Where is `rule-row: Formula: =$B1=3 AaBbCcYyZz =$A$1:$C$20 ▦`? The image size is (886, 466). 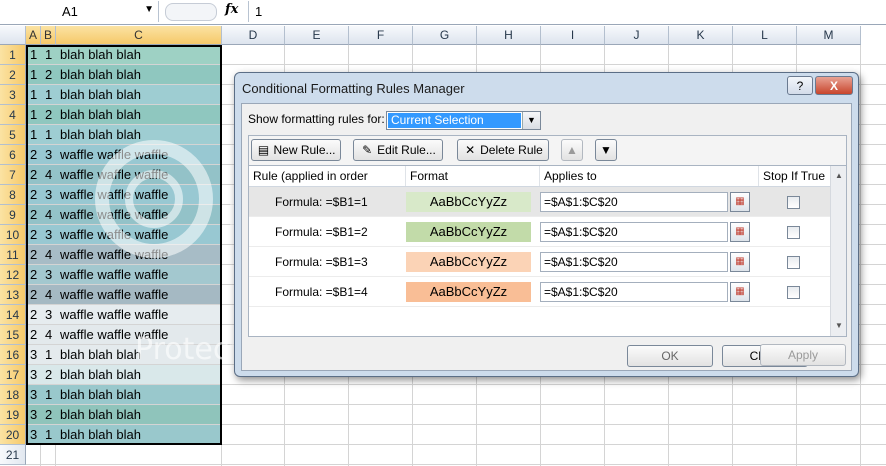
rule-row: Formula: =$B1=3 AaBbCcYyZz =$A$1:$C$20 ▦ is located at coordinates (539, 262).